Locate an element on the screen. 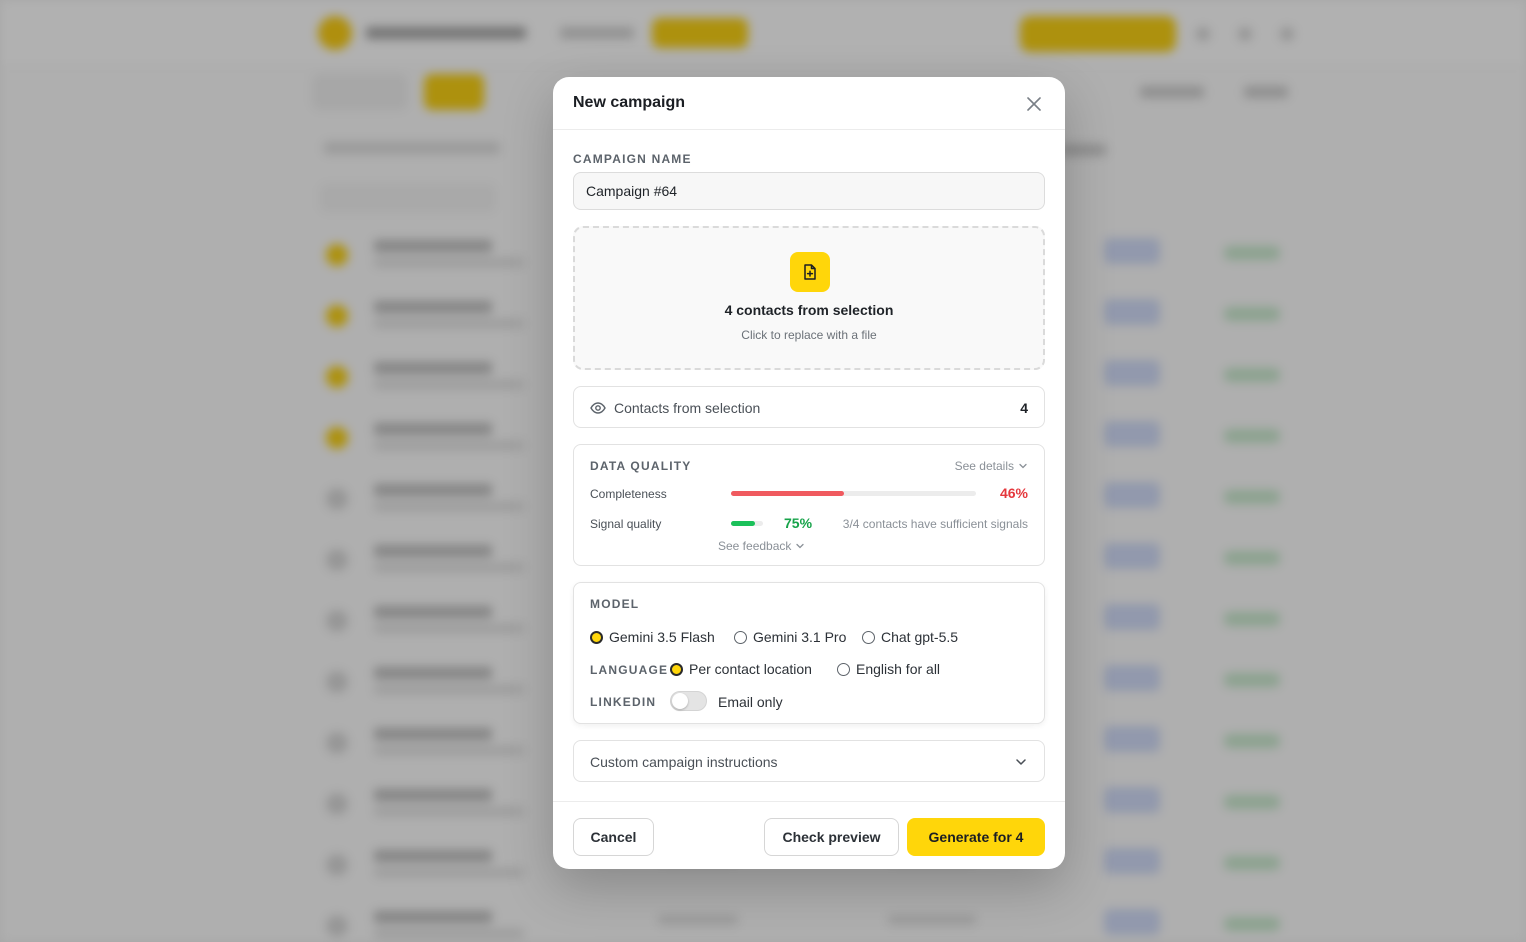 The image size is (1526, 942). model-option-label: Gemini 3.1 Pro is located at coordinates (800, 637).